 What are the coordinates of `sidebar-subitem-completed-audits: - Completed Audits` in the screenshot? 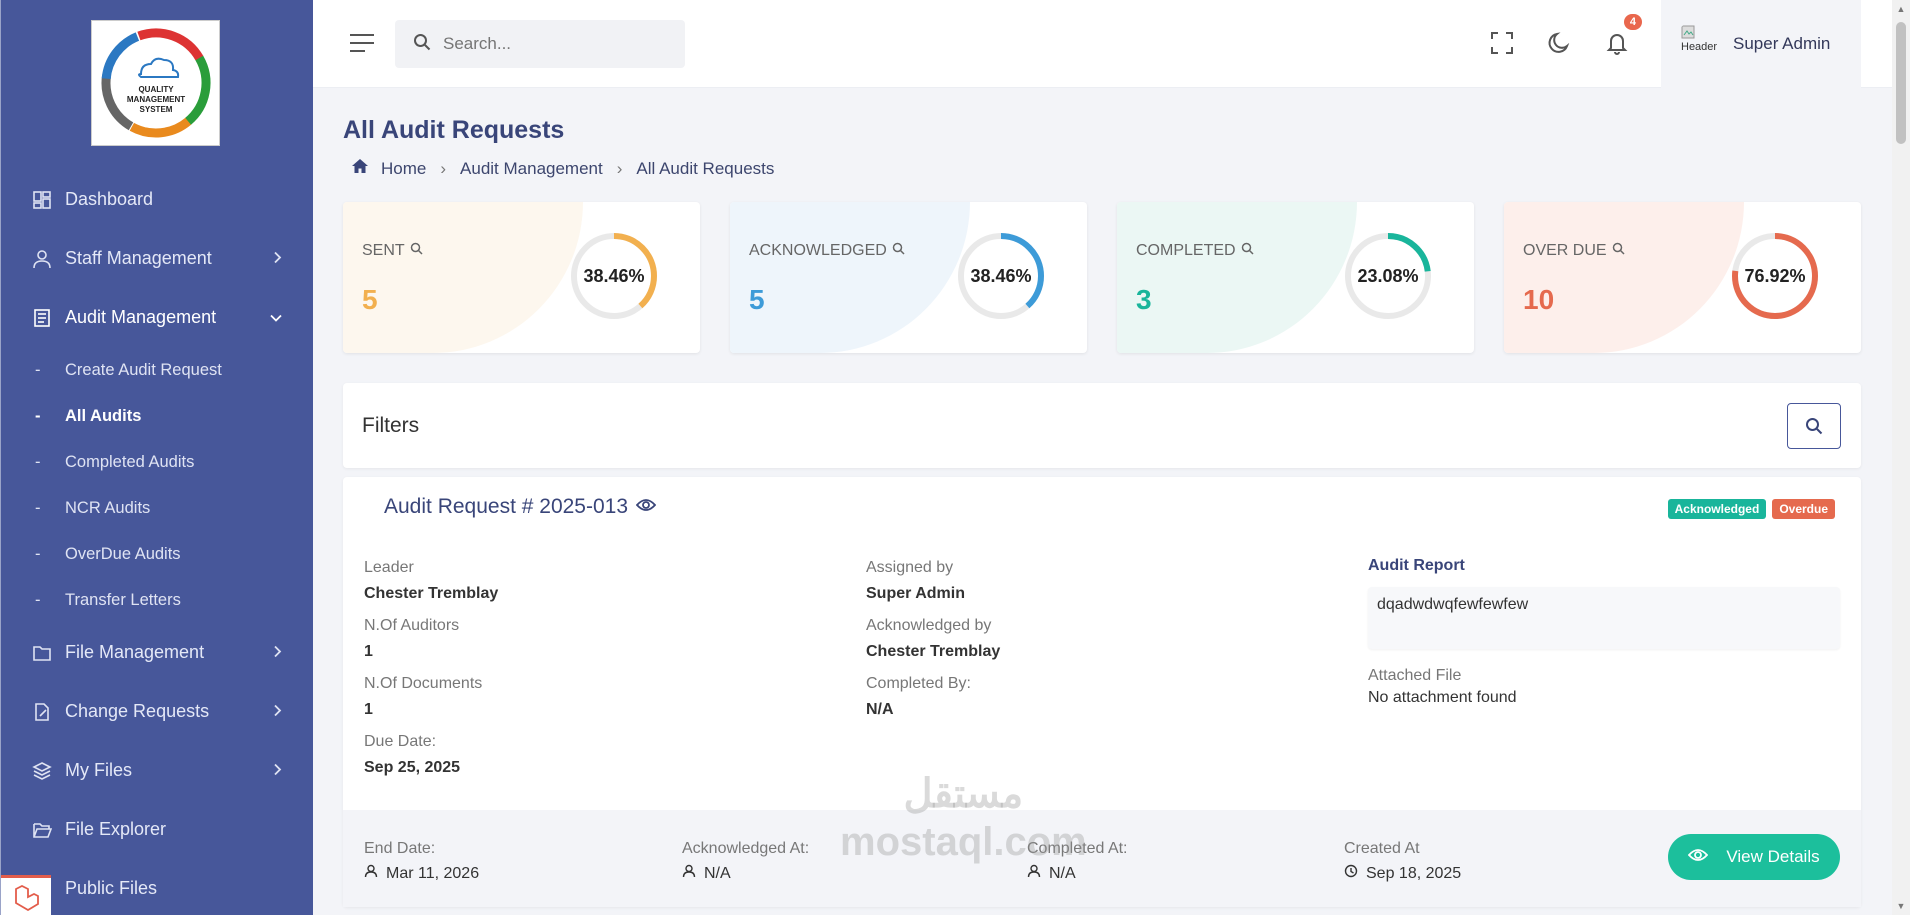 It's located at (174, 462).